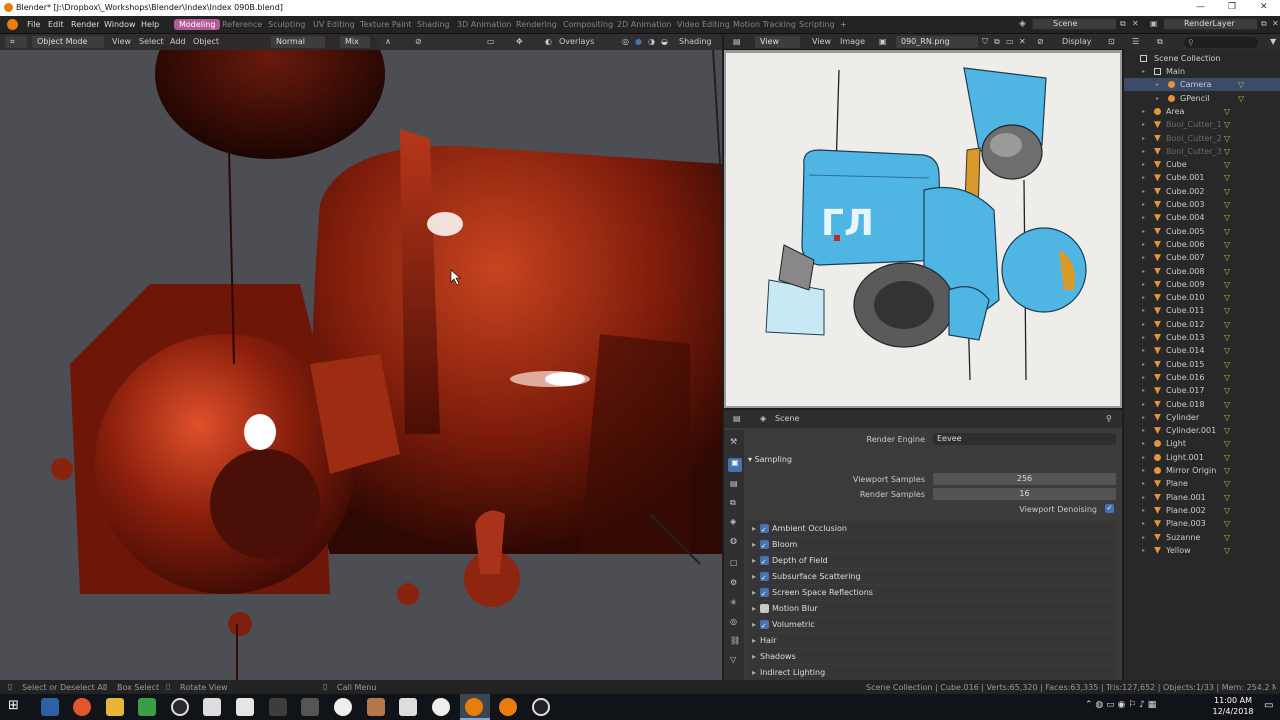  I want to click on blender-menu-icon, so click(12, 24).